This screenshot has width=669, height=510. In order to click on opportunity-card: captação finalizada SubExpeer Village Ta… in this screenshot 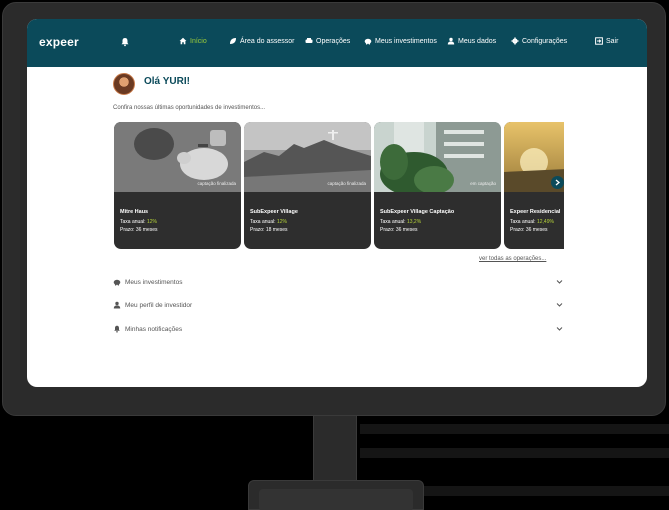, I will do `click(307, 185)`.